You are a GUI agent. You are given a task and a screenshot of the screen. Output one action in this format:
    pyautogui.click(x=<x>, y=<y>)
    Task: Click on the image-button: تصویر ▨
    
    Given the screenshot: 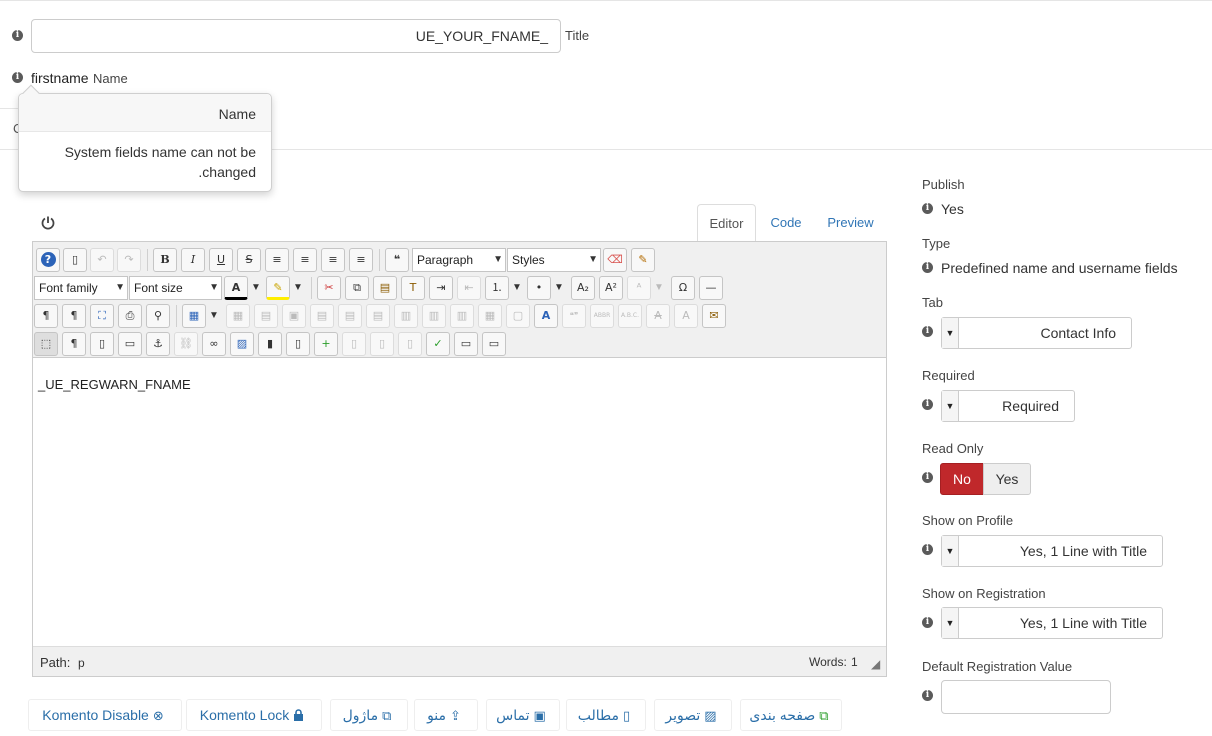 What is the action you would take?
    pyautogui.click(x=693, y=715)
    